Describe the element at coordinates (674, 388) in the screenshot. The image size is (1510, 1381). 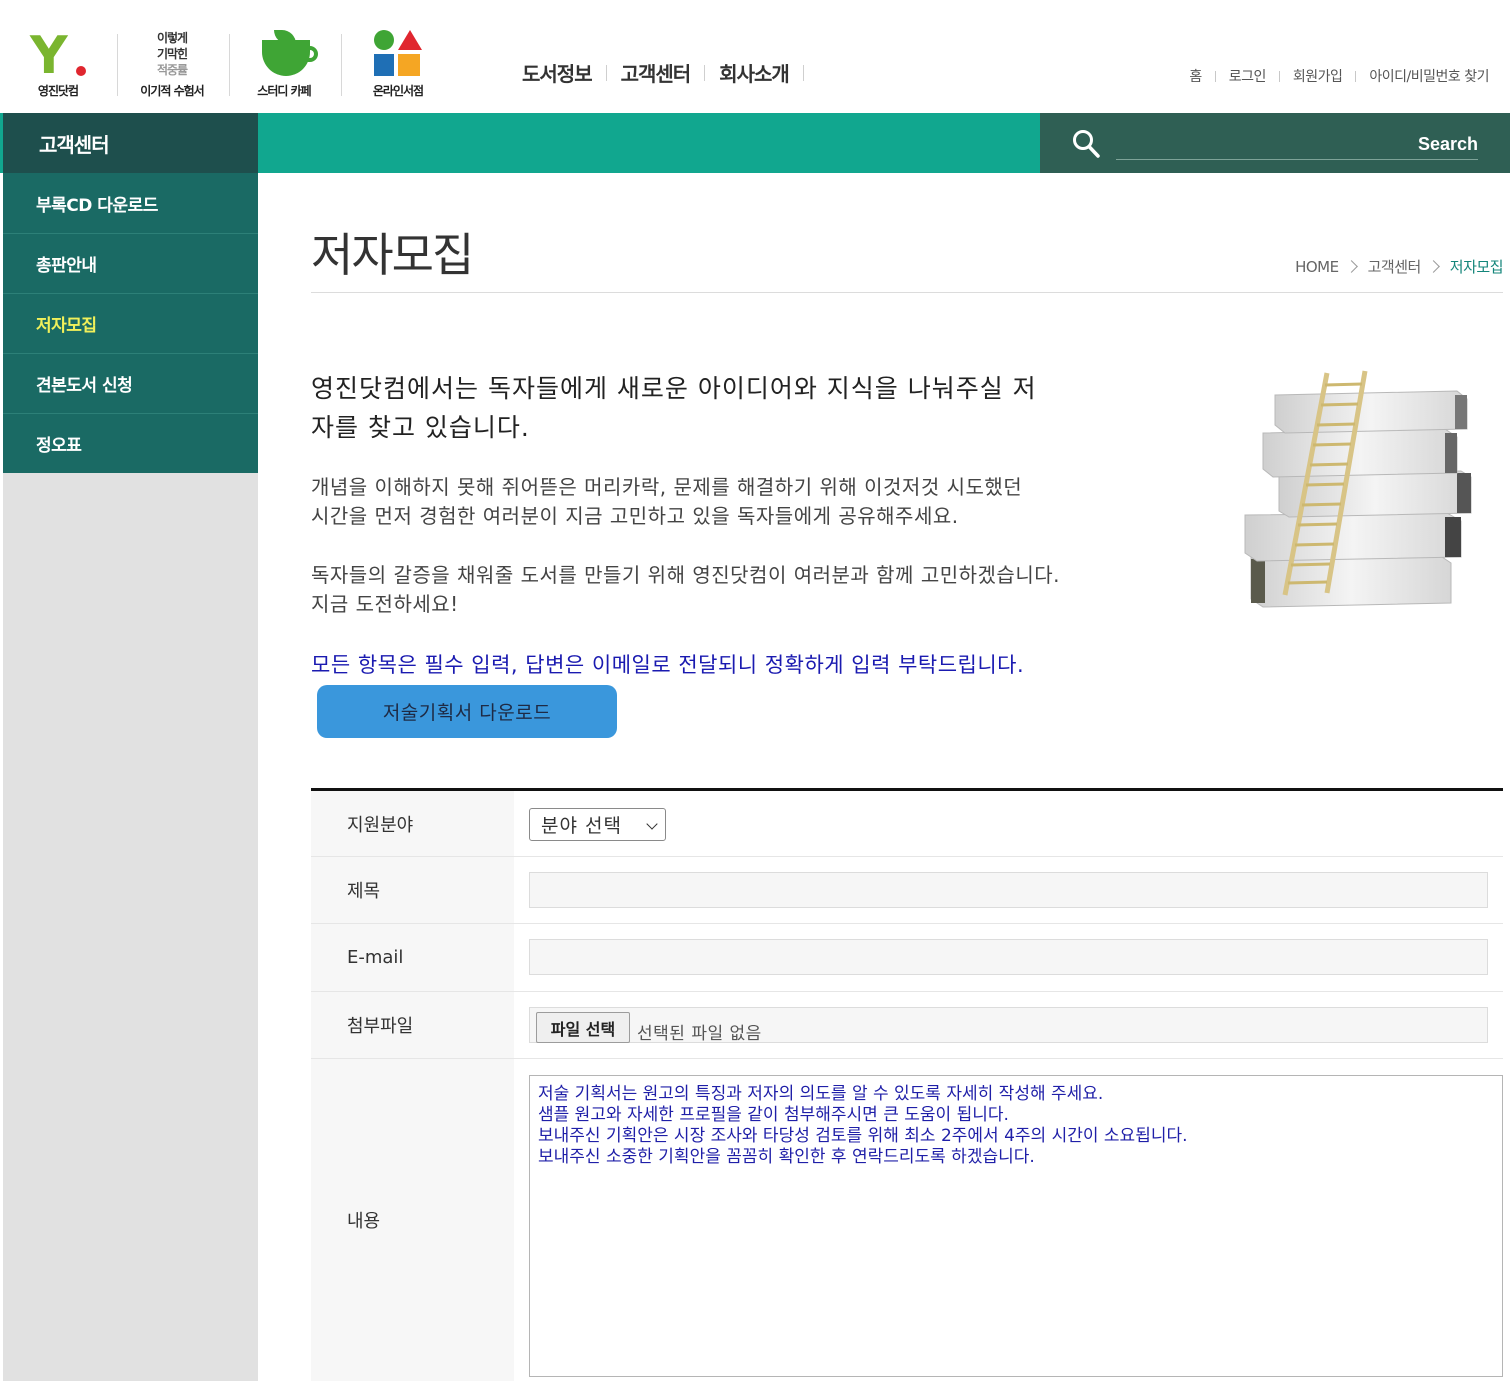
I see `intro-heading-line: 영진닷컴에서는 독자들에게 새로운 아이디어와 지식을 나눠주실 저` at that location.